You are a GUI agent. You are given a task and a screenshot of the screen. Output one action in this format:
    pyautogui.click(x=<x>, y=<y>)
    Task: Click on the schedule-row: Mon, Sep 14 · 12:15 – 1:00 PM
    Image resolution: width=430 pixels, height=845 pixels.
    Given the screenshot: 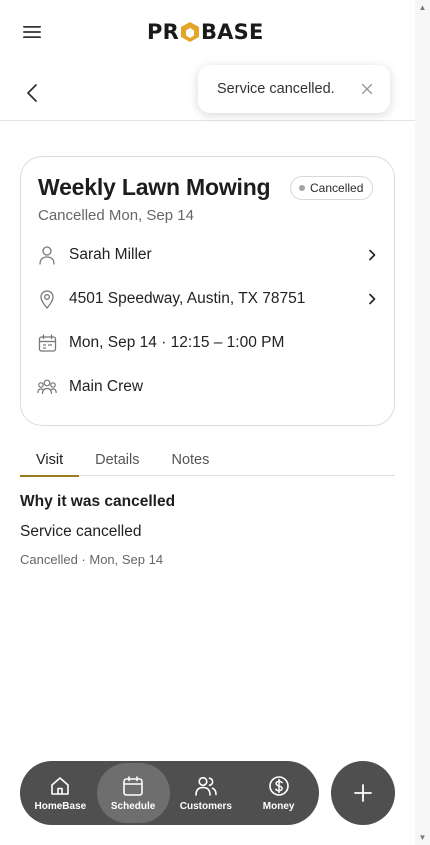 What is the action you would take?
    pyautogui.click(x=208, y=343)
    